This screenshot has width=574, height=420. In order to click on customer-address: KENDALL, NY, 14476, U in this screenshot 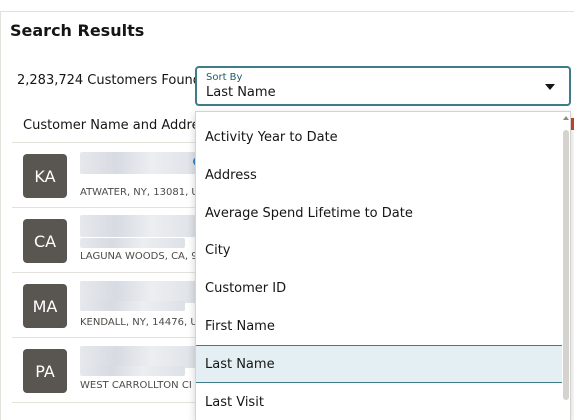, I will do `click(139, 322)`.